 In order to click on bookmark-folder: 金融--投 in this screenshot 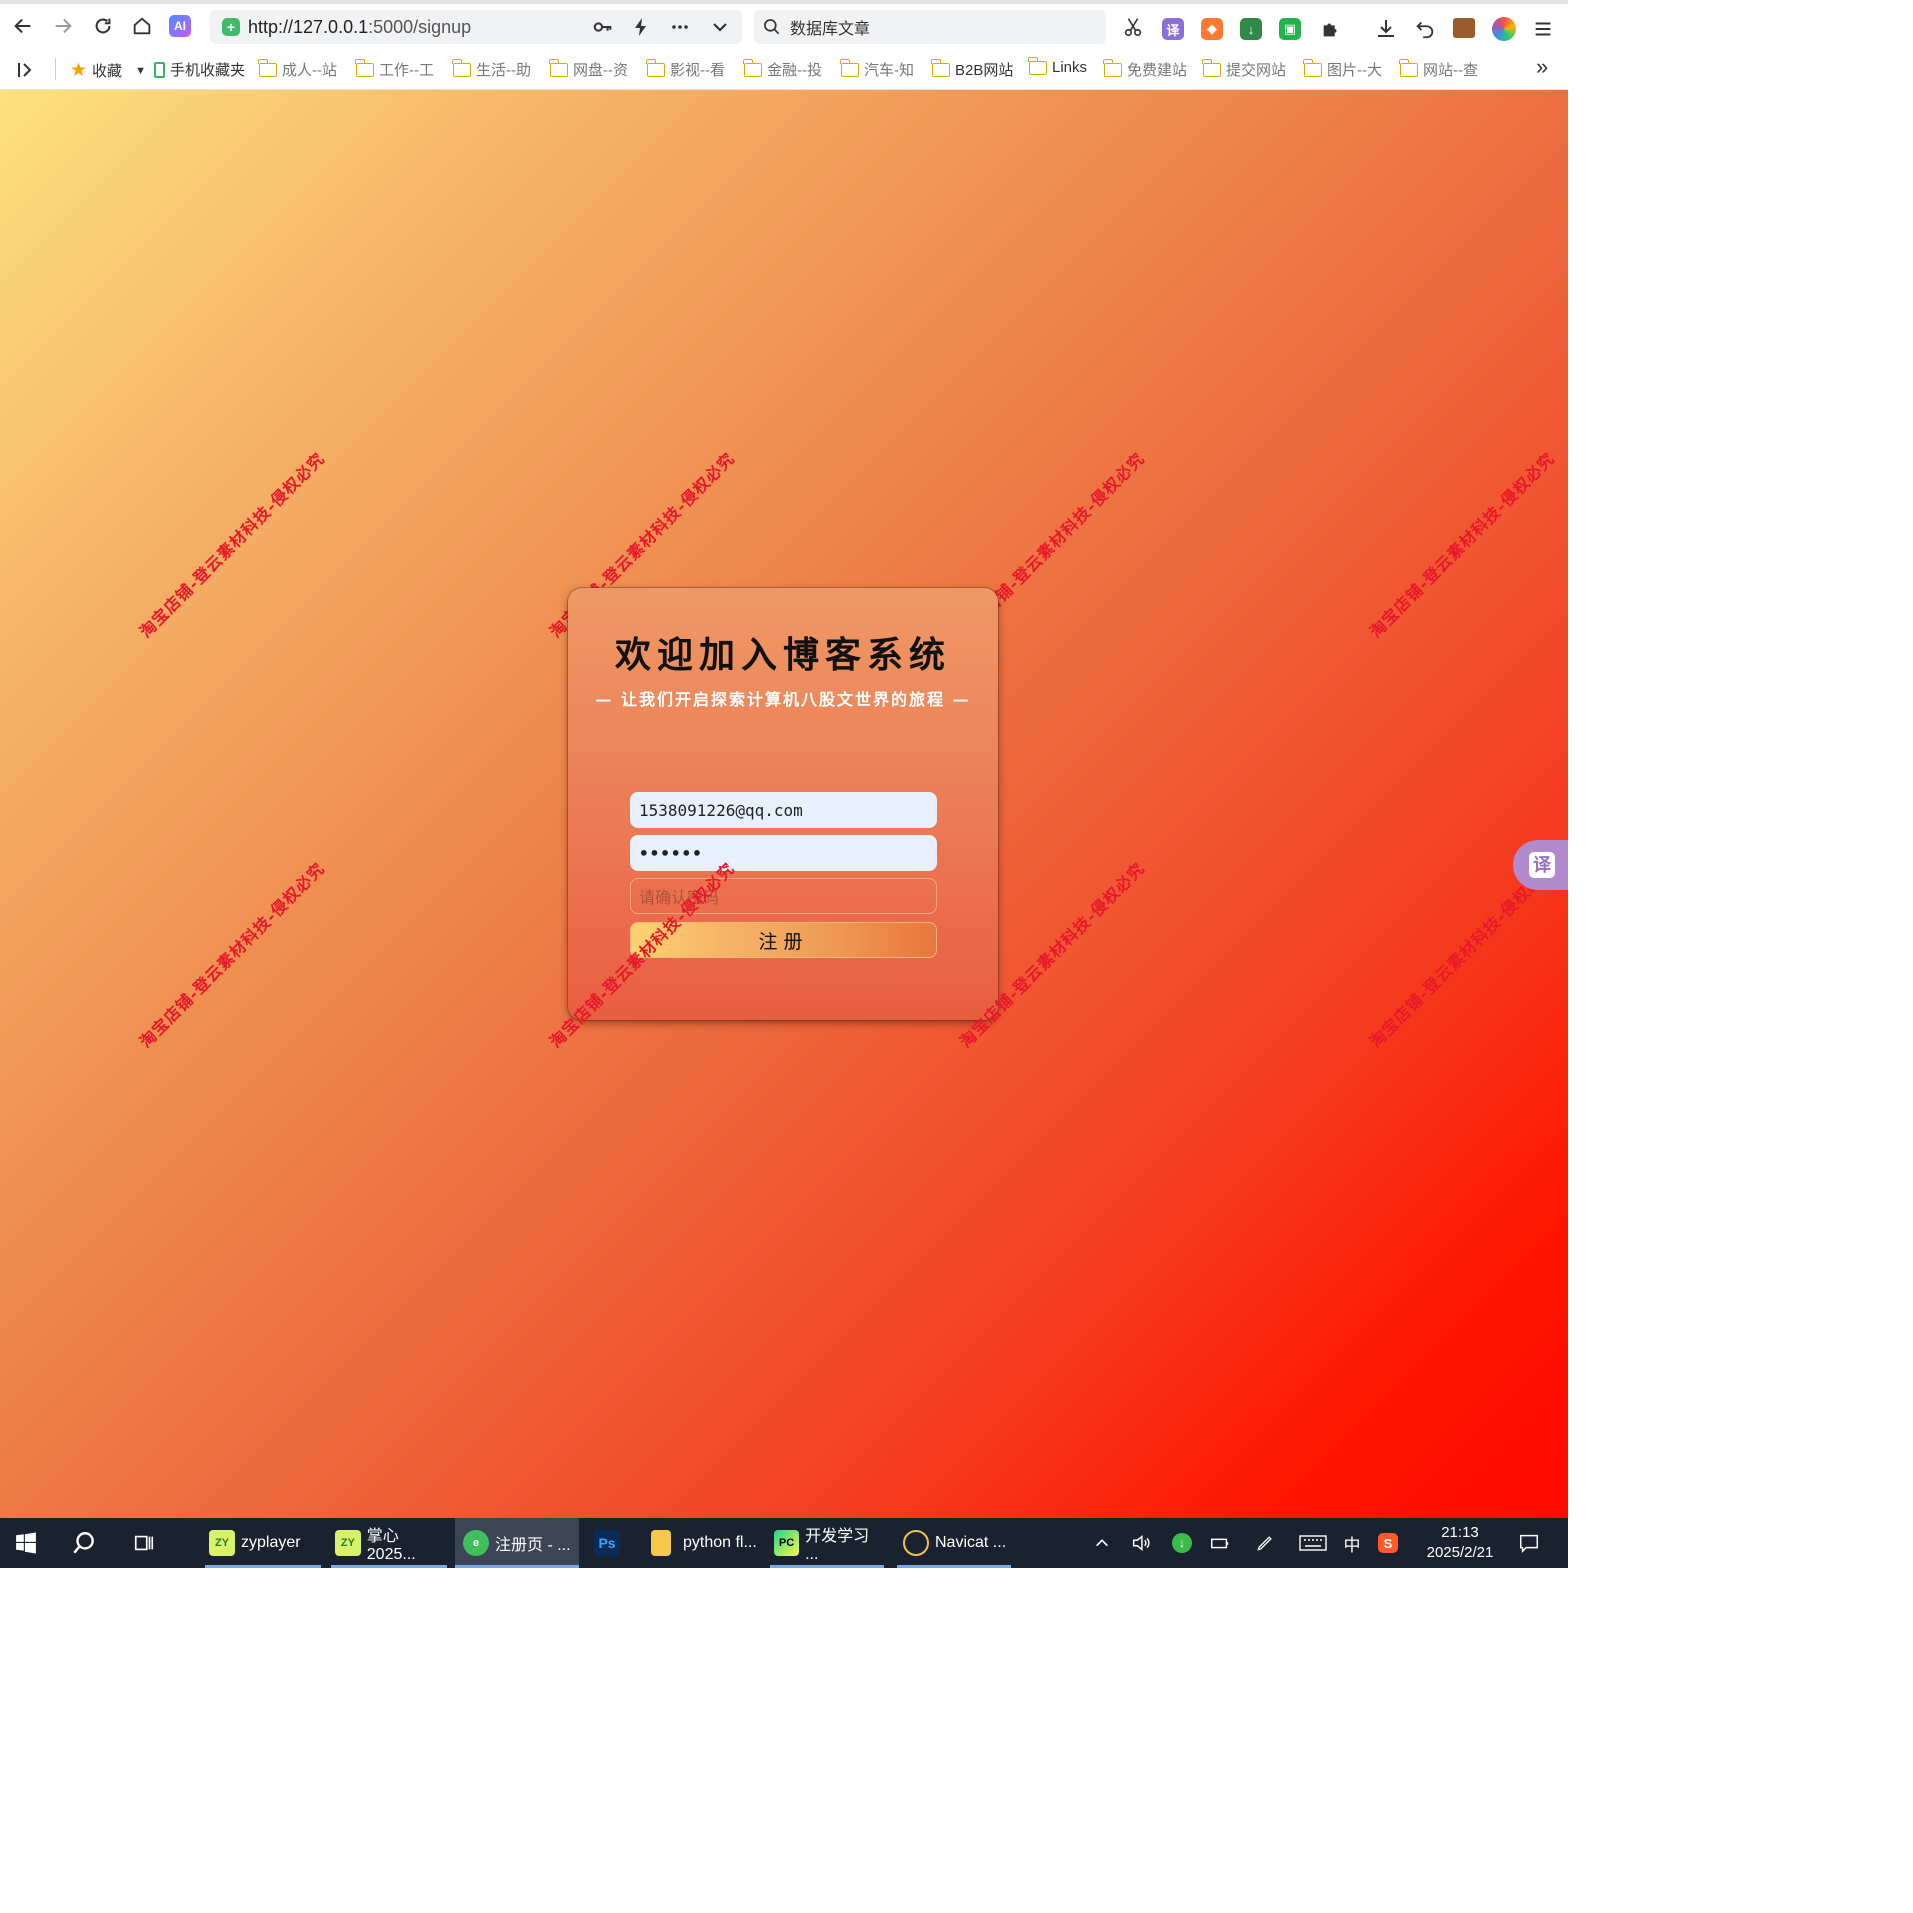, I will do `click(782, 69)`.